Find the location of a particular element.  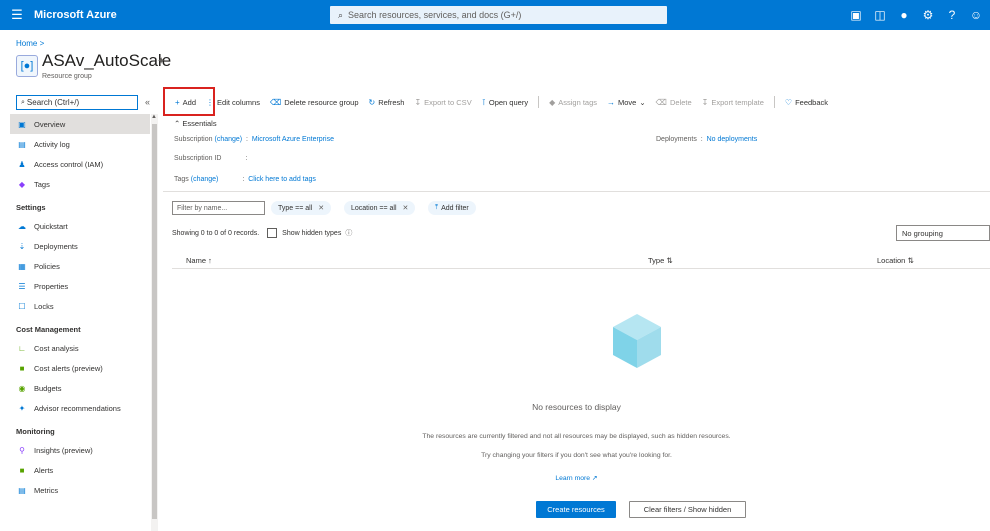

essentials-divider is located at coordinates (576, 191).